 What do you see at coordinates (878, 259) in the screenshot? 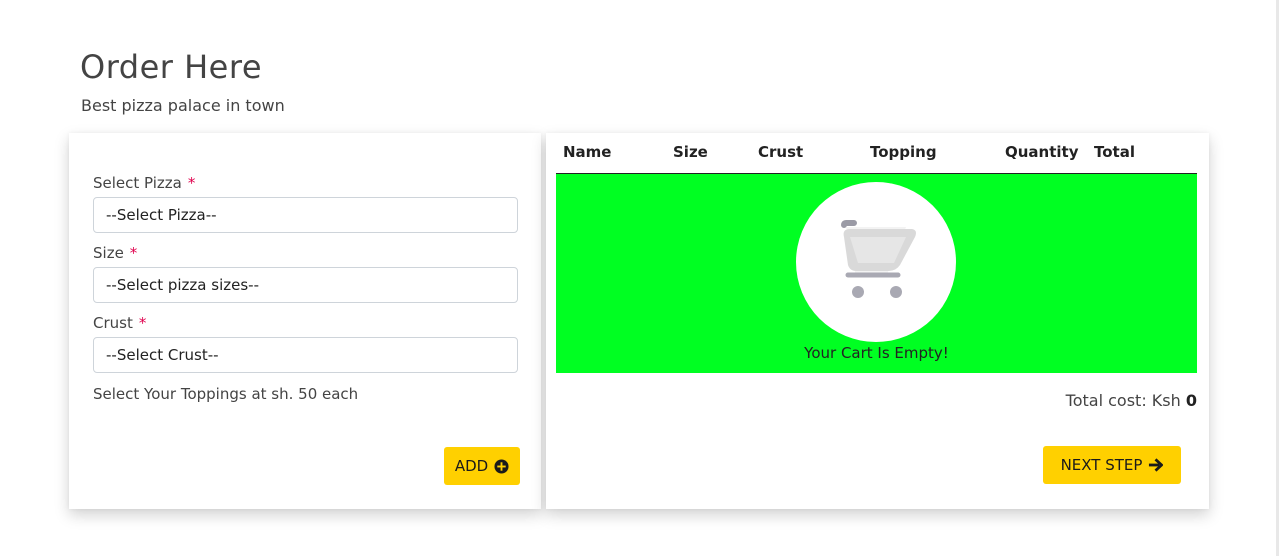
I see `shopping-cart-icon` at bounding box center [878, 259].